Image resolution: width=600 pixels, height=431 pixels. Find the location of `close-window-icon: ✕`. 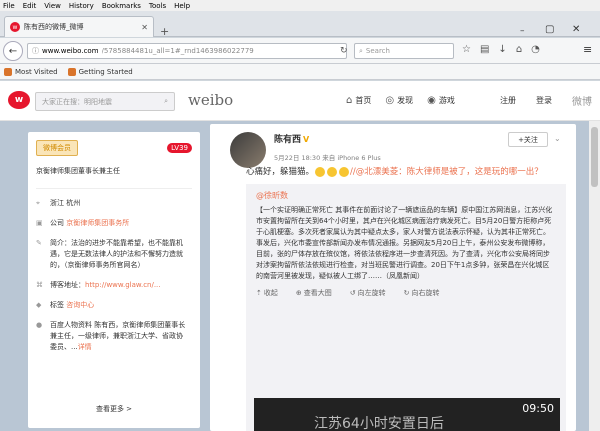

close-window-icon: ✕ is located at coordinates (576, 29).